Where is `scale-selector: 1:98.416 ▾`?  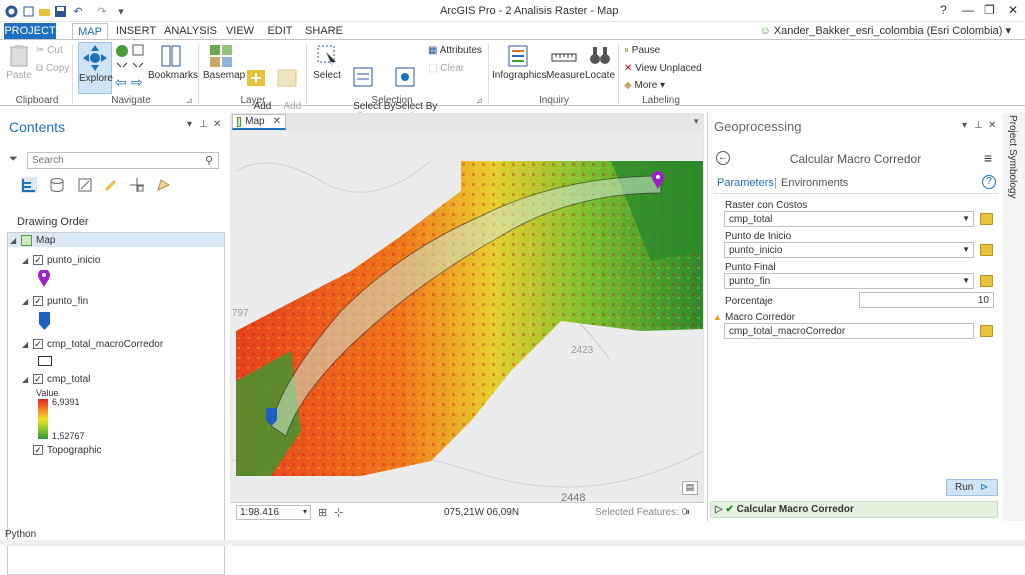 scale-selector: 1:98.416 ▾ is located at coordinates (273, 512).